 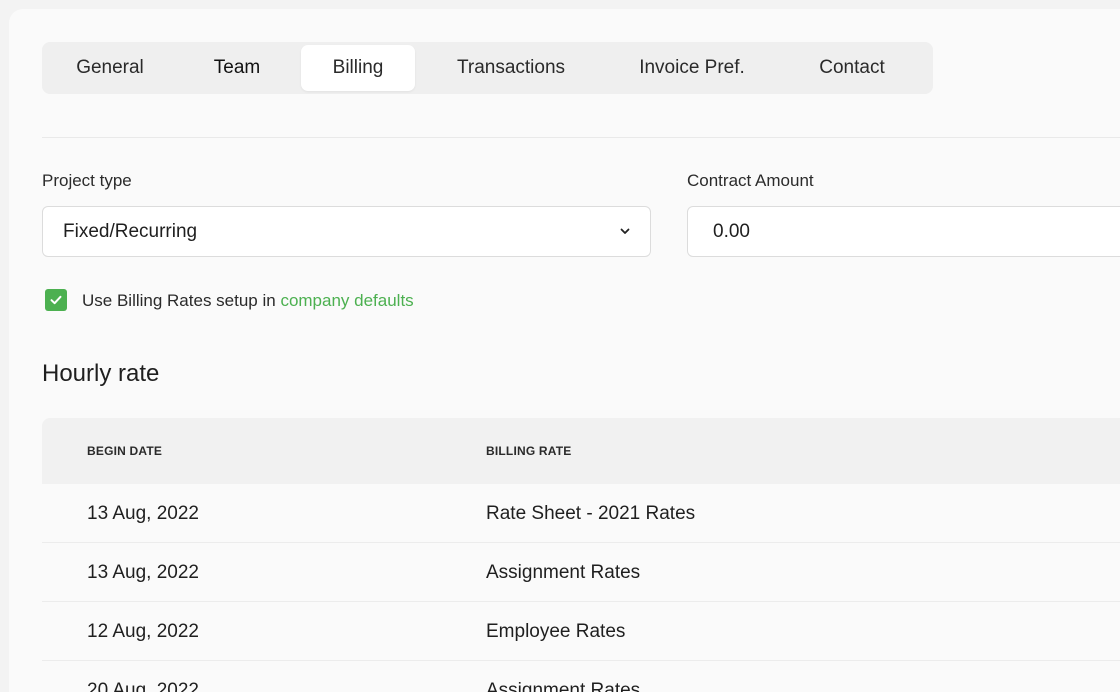 What do you see at coordinates (591, 513) in the screenshot?
I see `billing-rate-cell: Rate Sheet - 2021 Rates` at bounding box center [591, 513].